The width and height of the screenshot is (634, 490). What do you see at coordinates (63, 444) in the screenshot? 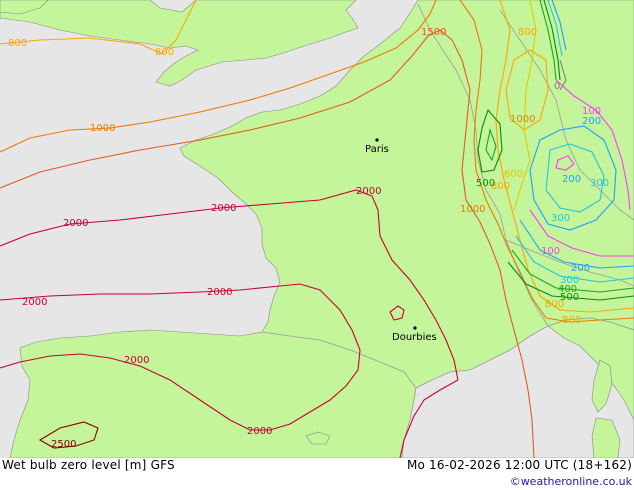
I see `label-2500: 2500` at bounding box center [63, 444].